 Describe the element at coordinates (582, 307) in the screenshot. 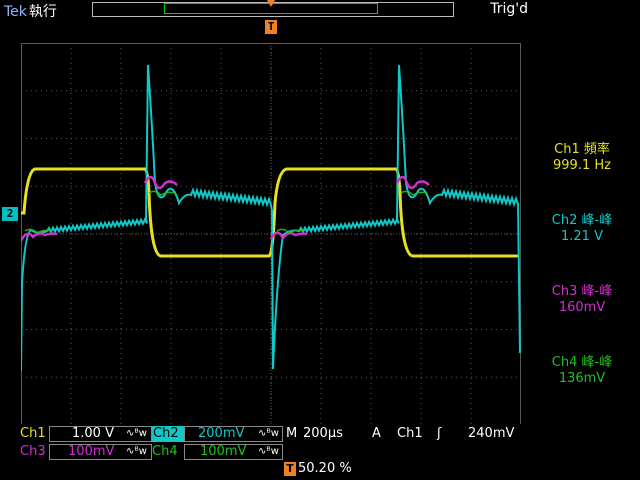

I see `measurement-value: 160mV` at that location.